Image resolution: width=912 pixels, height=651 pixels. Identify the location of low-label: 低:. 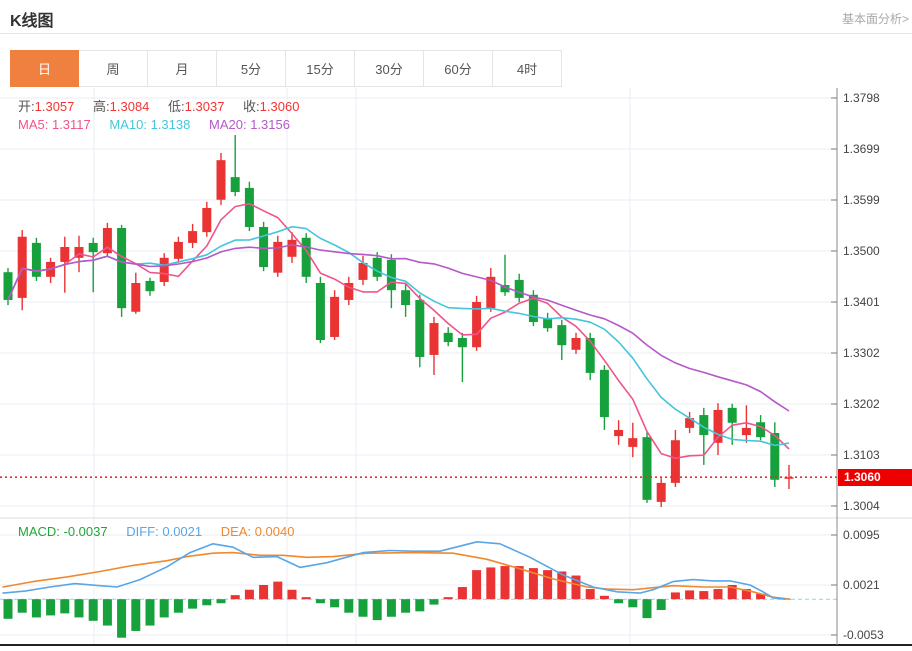
(176, 106).